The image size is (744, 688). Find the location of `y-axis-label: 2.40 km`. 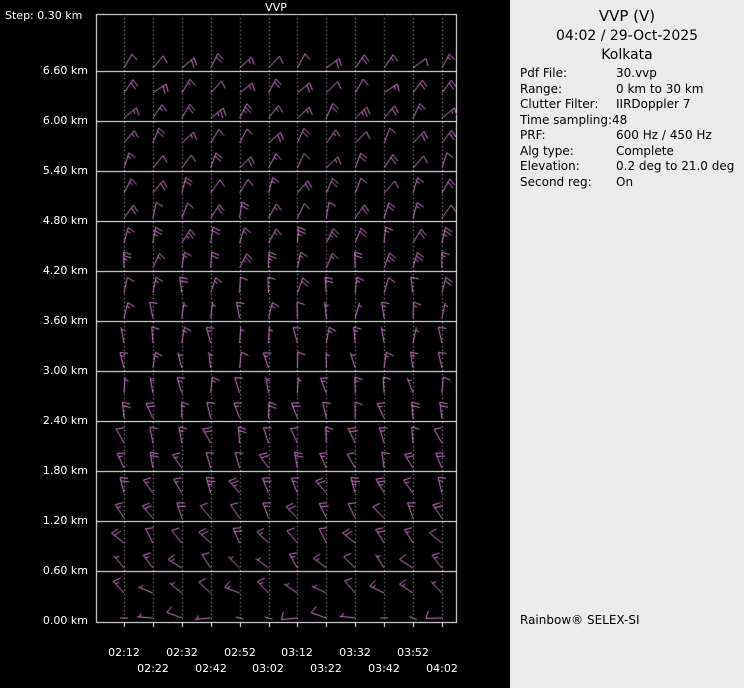

y-axis-label: 2.40 km is located at coordinates (65, 420).